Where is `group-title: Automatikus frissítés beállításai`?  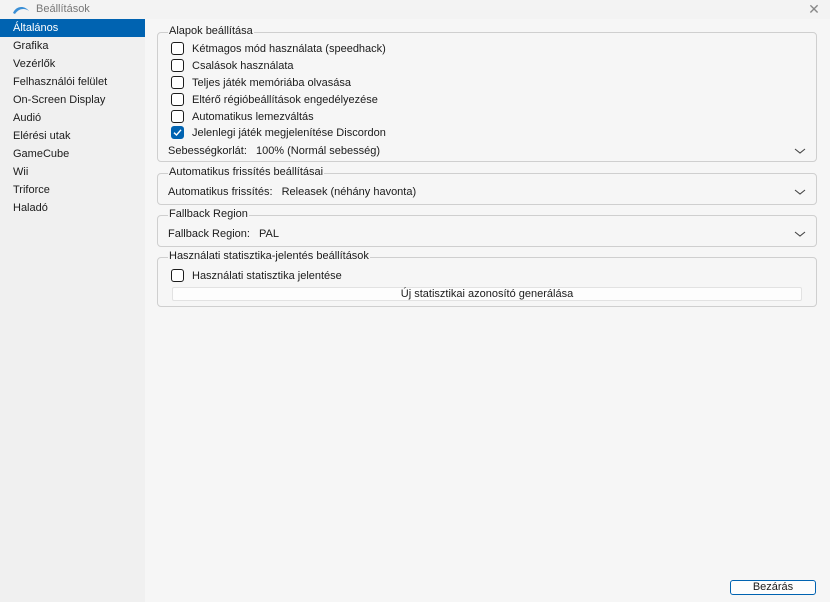 group-title: Automatikus frissítés beállításai is located at coordinates (246, 172).